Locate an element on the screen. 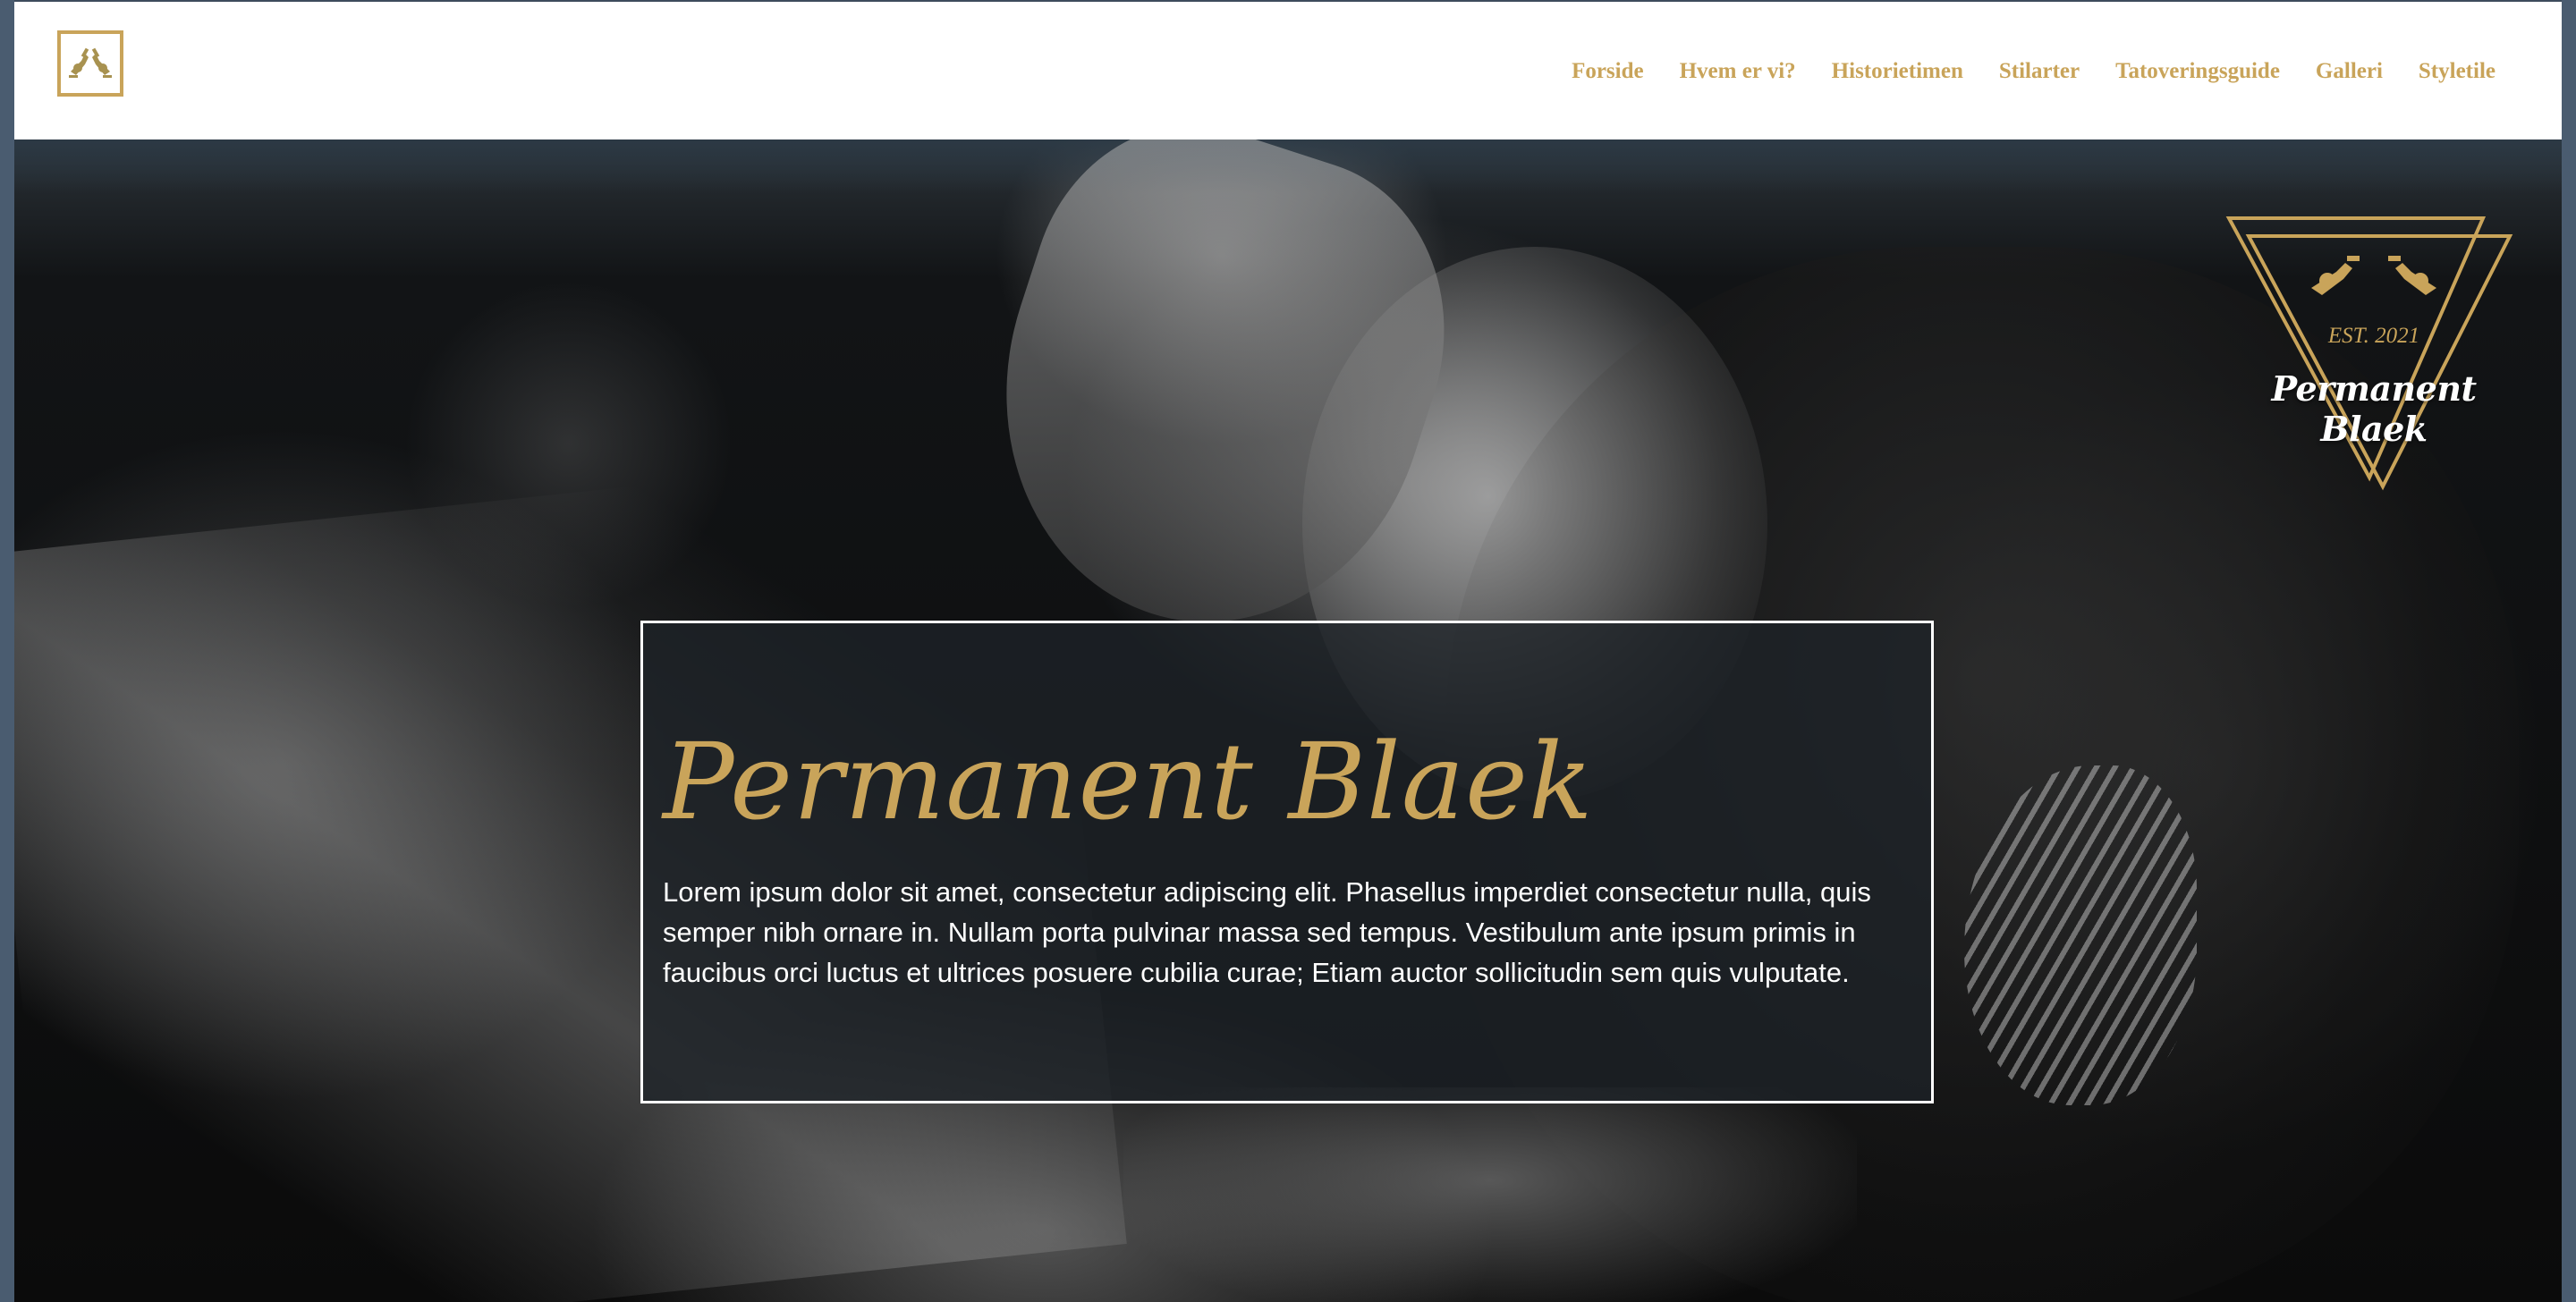  home-logo-link is located at coordinates (90, 63).